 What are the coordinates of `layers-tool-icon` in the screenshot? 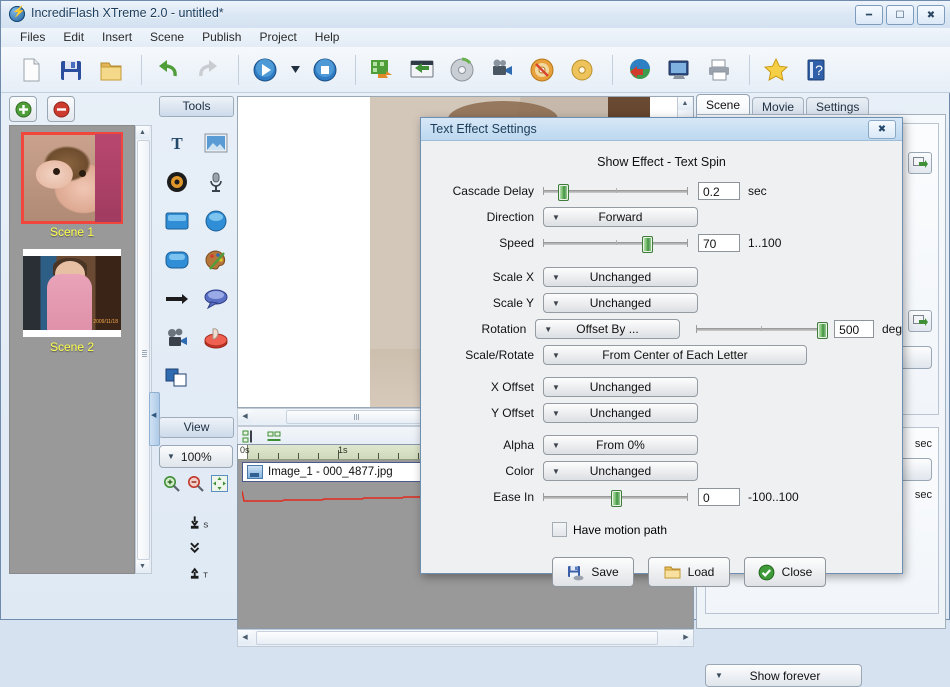 It's located at (177, 377).